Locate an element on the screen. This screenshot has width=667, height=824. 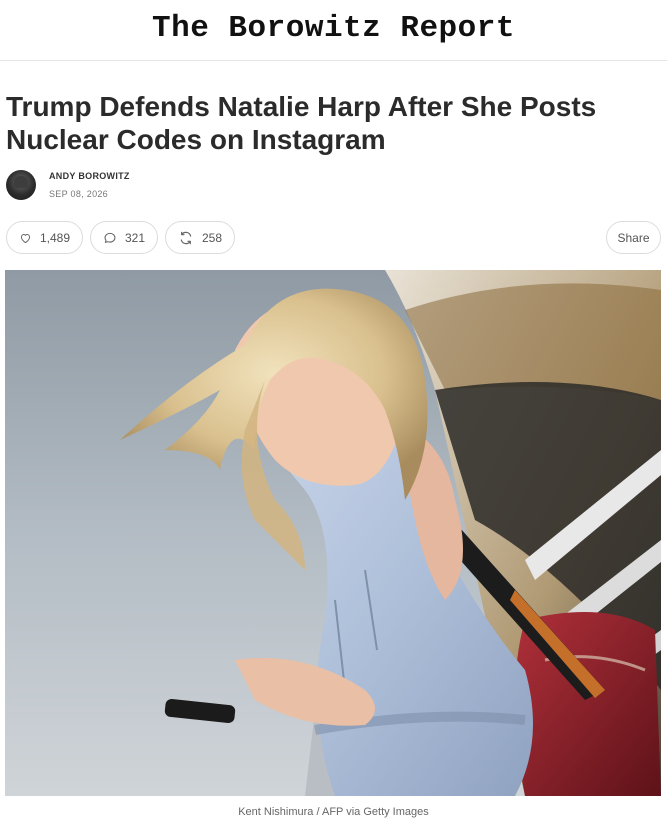
masthead: The Borowitz Report is located at coordinates (333, 30).